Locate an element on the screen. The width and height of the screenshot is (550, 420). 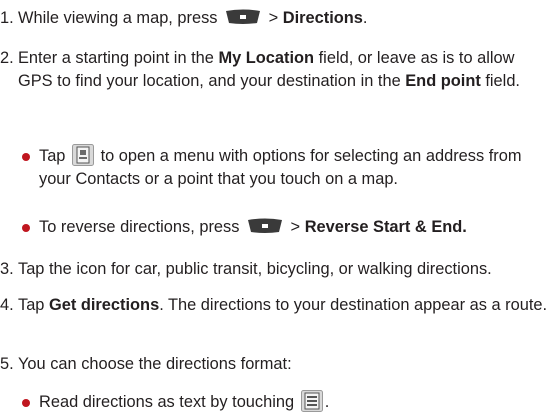
bullet-text-part: Tap is located at coordinates (52, 156).